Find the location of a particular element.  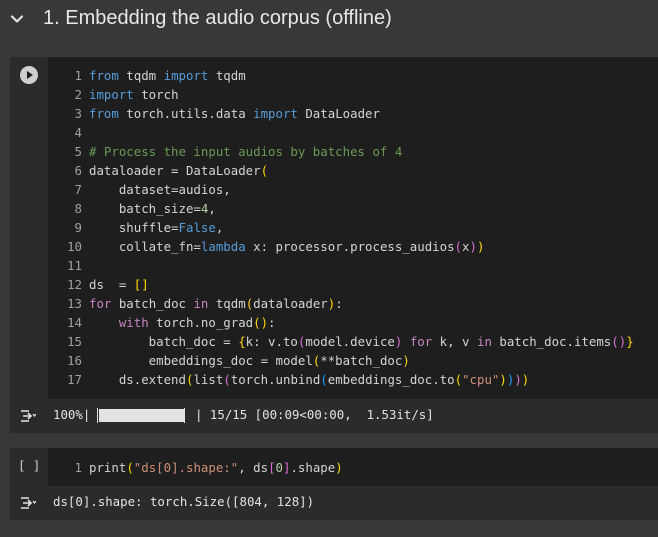

code-token: print is located at coordinates (108, 467).